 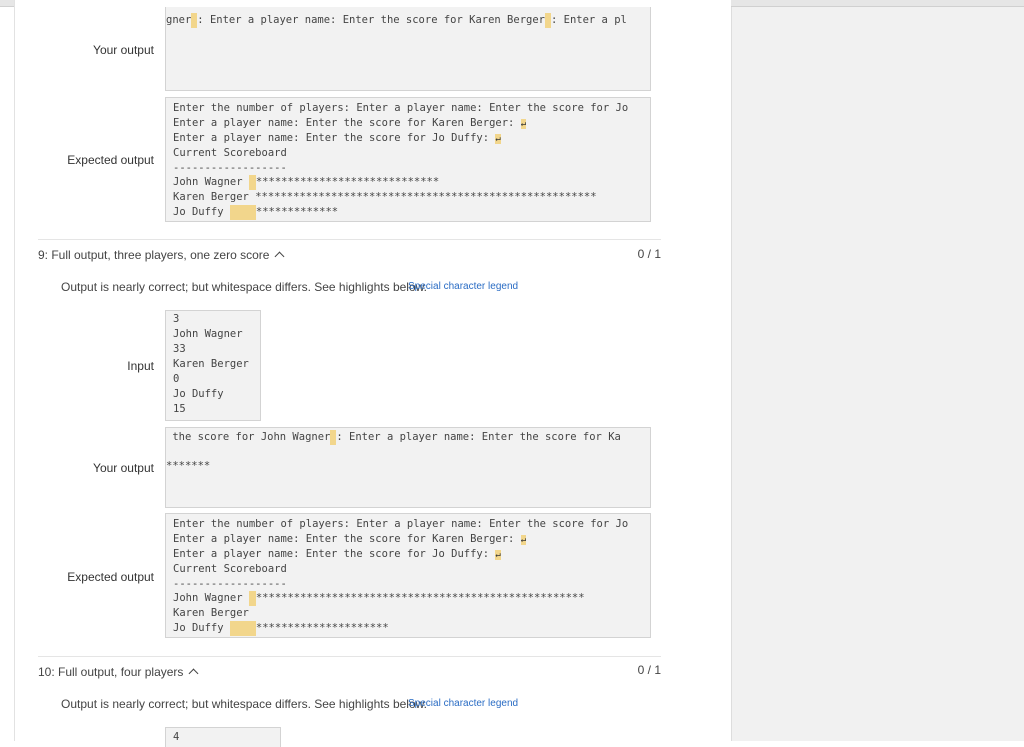 I want to click on input-line: Karen Berger, so click(x=211, y=364).